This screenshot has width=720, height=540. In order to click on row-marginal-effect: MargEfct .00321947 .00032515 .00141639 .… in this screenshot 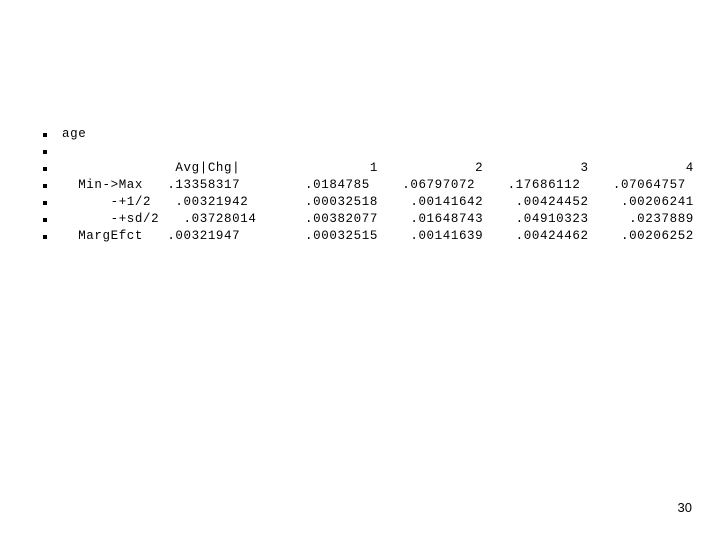, I will do `click(378, 236)`.